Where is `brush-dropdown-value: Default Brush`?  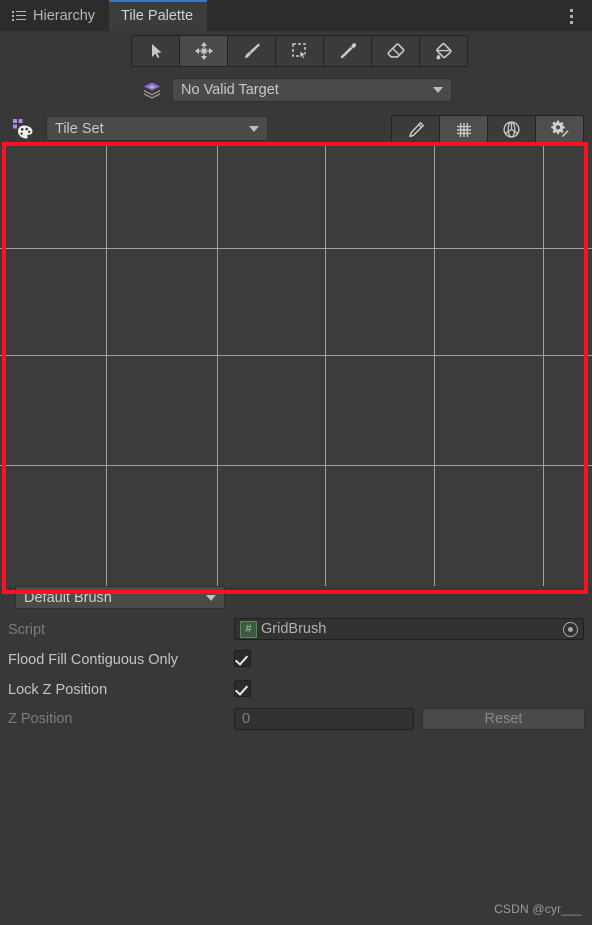 brush-dropdown-value: Default Brush is located at coordinates (68, 597).